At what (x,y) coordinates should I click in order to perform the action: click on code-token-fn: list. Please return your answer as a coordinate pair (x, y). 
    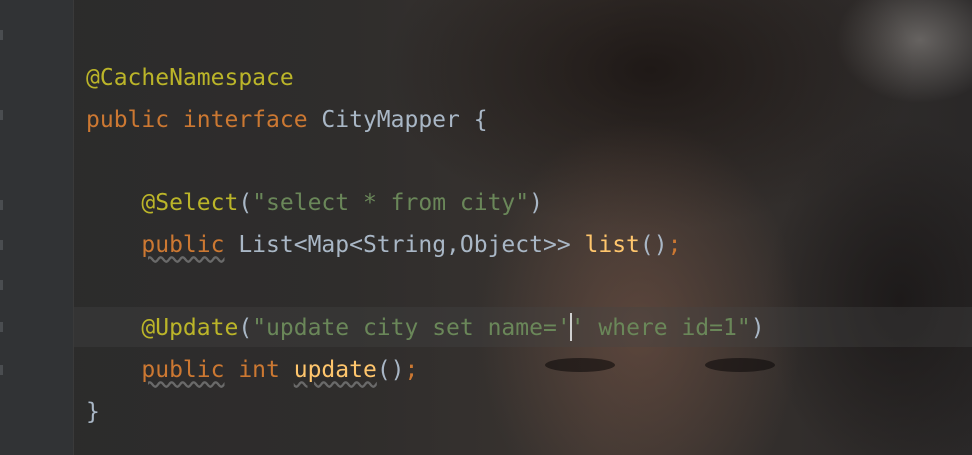
    Looking at the image, I should click on (612, 244).